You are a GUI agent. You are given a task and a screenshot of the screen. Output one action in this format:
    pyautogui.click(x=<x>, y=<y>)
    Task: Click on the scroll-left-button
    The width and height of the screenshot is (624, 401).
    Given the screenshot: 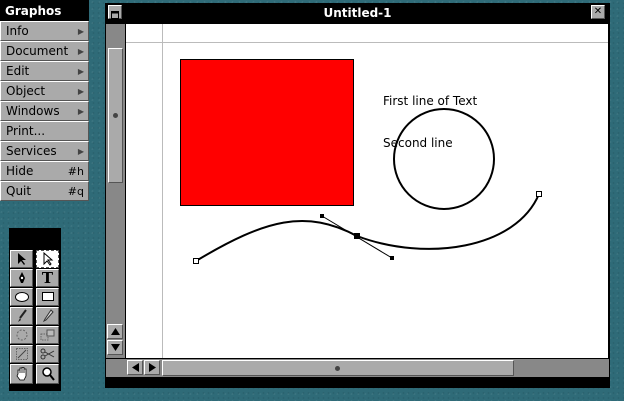 What is the action you would take?
    pyautogui.click(x=135, y=367)
    